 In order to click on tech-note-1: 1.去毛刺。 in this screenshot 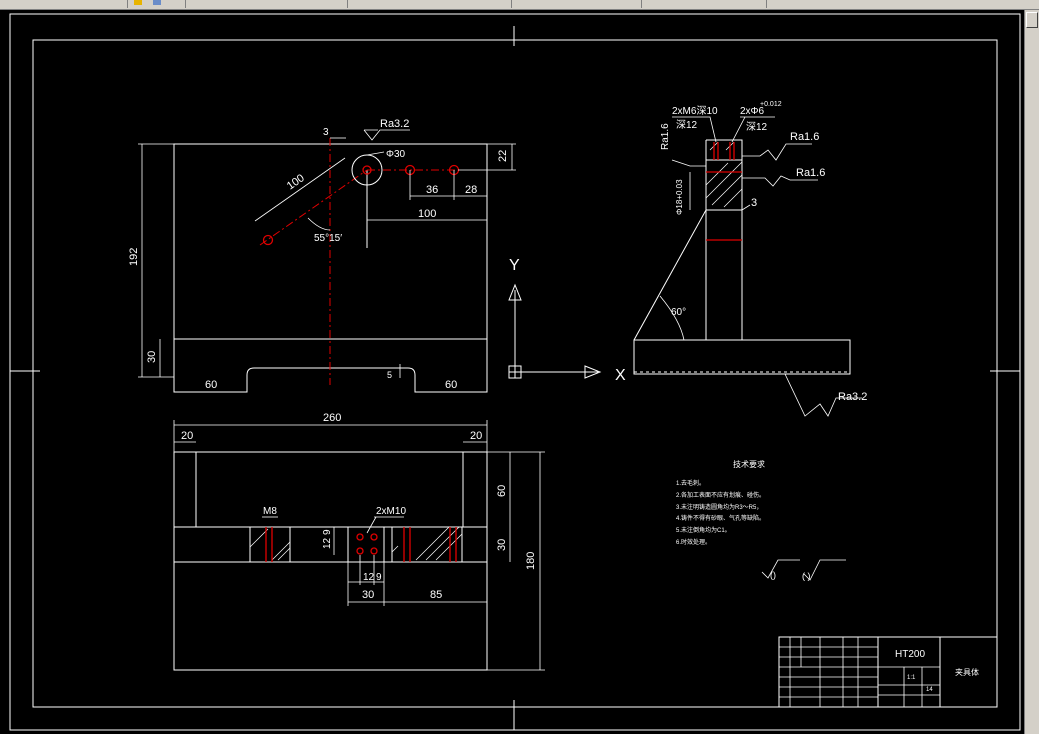, I will do `click(690, 483)`.